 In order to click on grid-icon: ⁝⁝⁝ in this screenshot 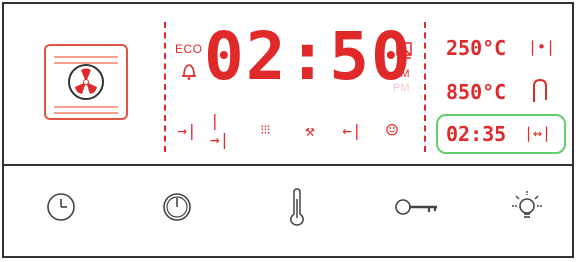, I will do `click(265, 130)`.